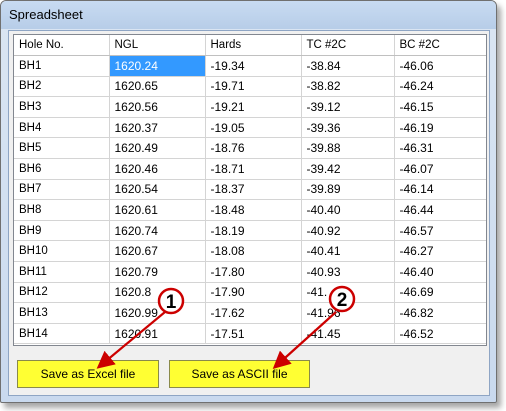  What do you see at coordinates (157, 313) in the screenshot?
I see `table-cell: 1620.99` at bounding box center [157, 313].